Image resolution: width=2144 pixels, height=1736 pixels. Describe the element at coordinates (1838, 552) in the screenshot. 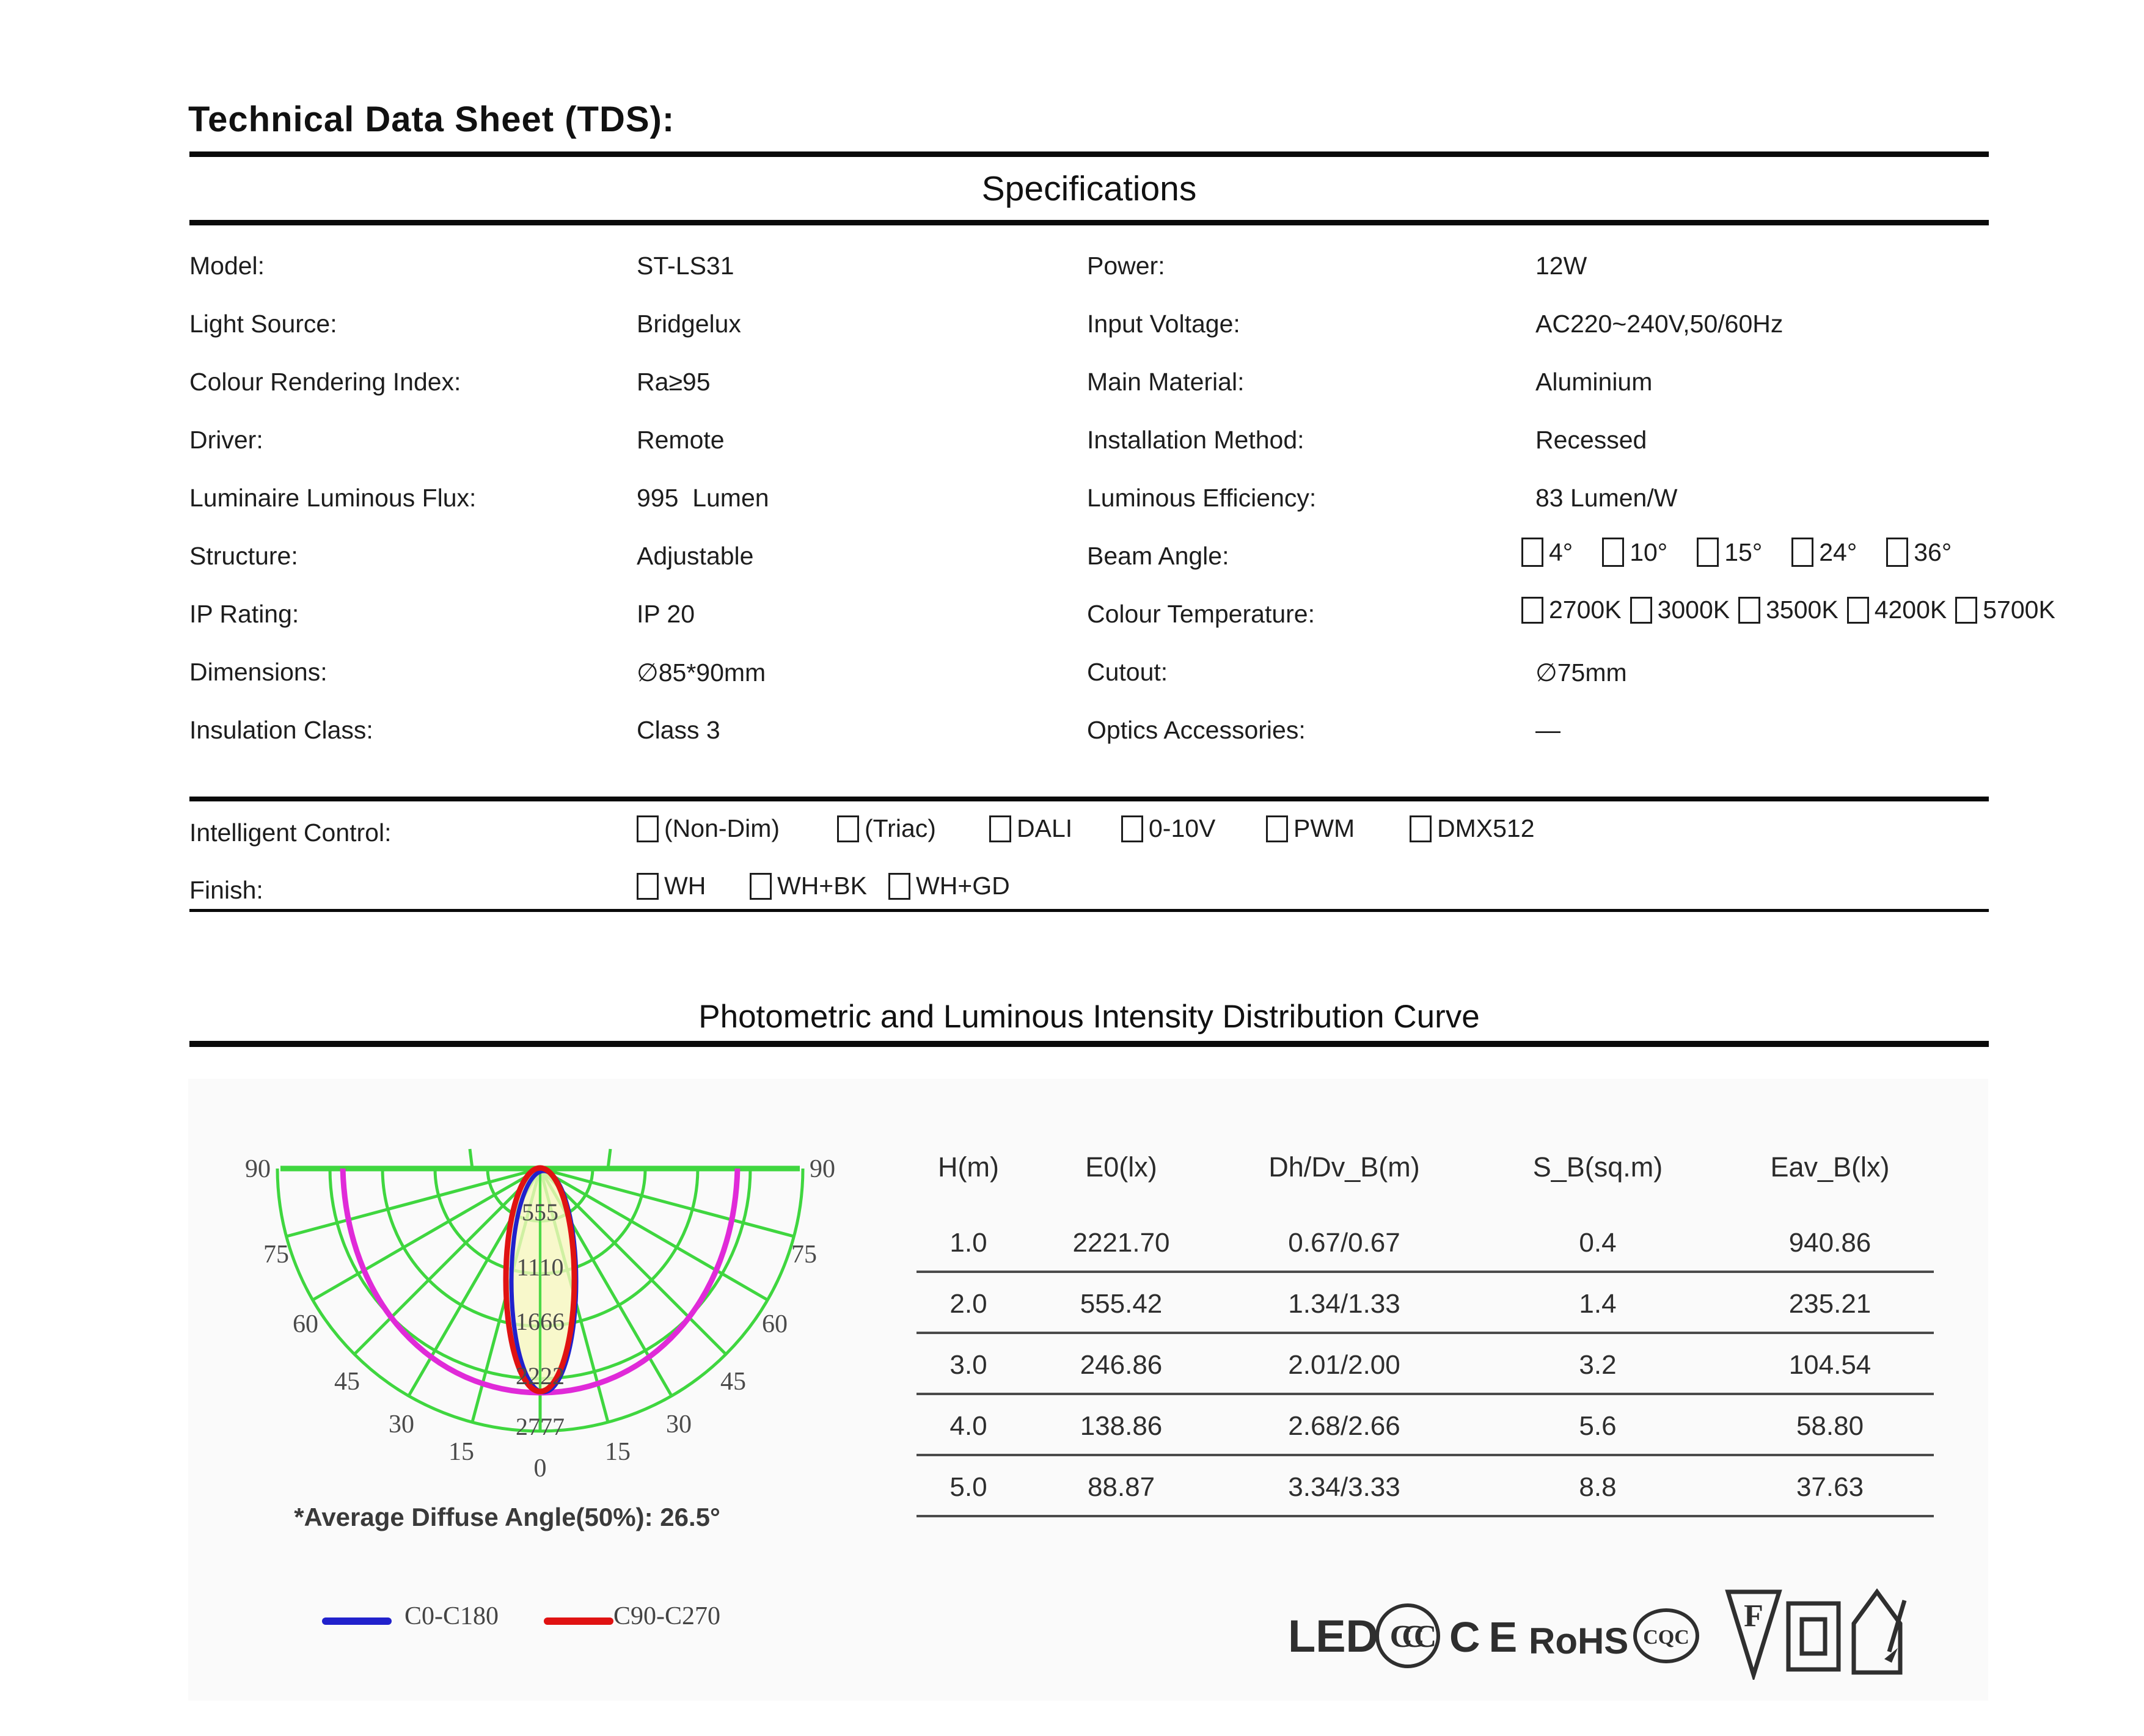

I see `option-label: 24°` at that location.